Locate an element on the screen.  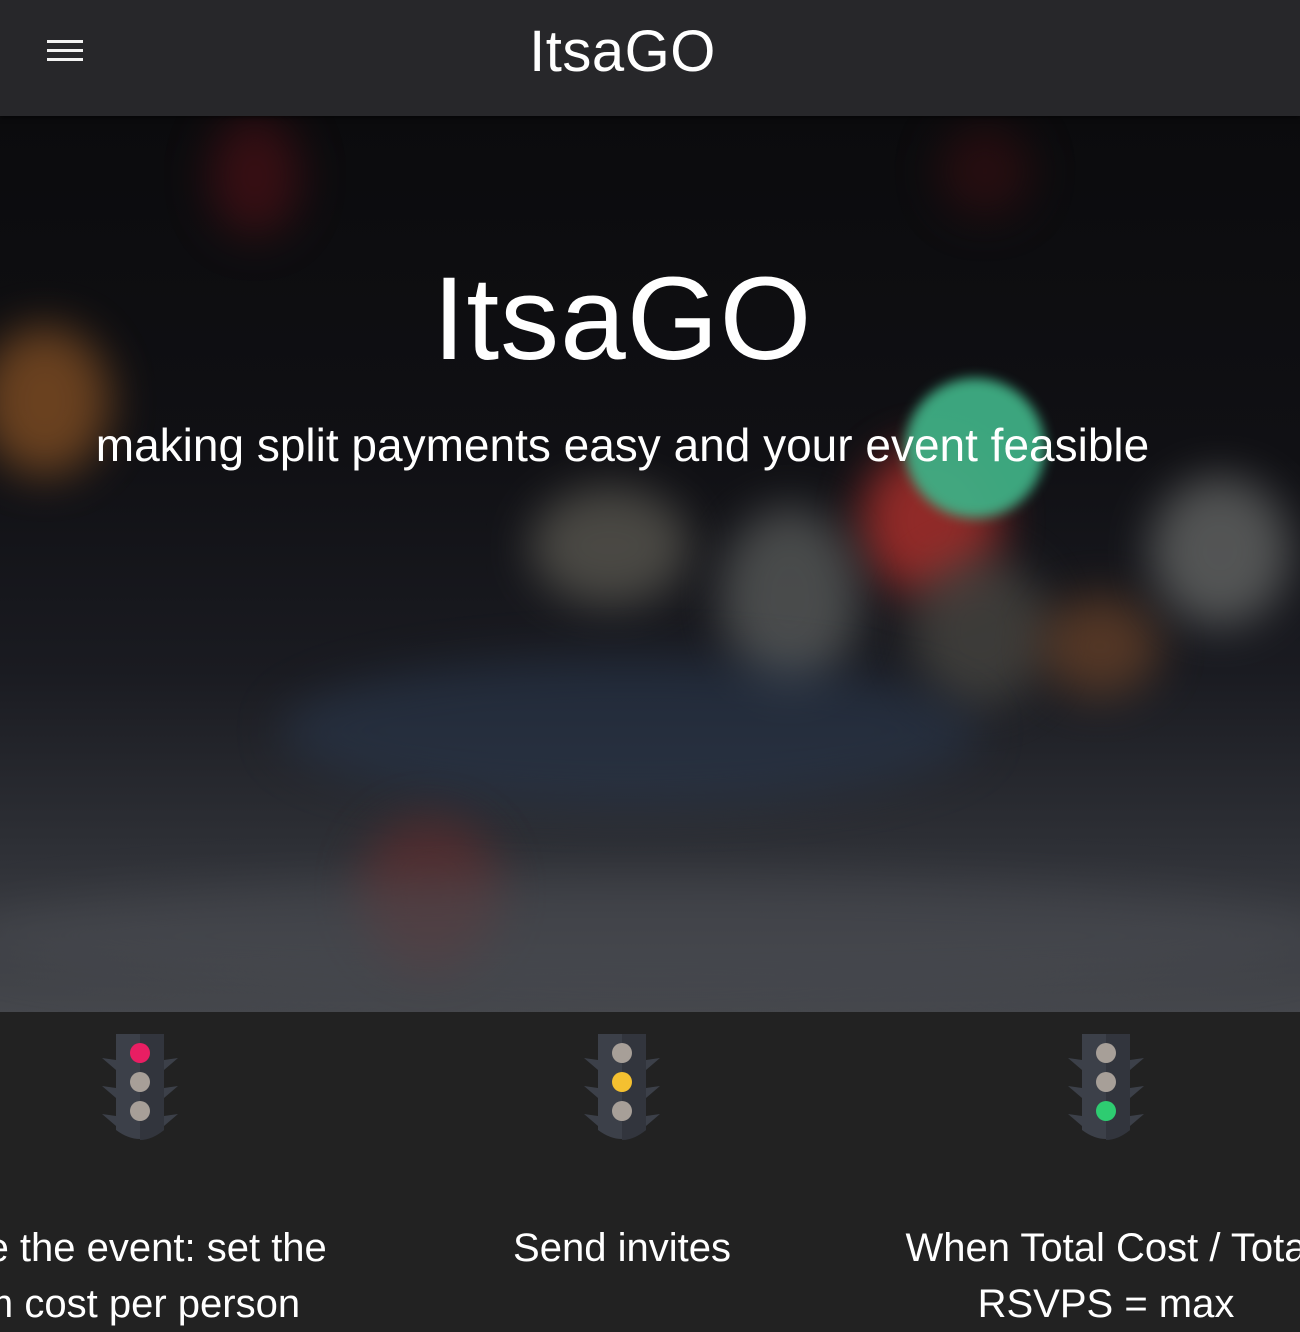
top-app-bar: ItsaGO is located at coordinates (650, 58).